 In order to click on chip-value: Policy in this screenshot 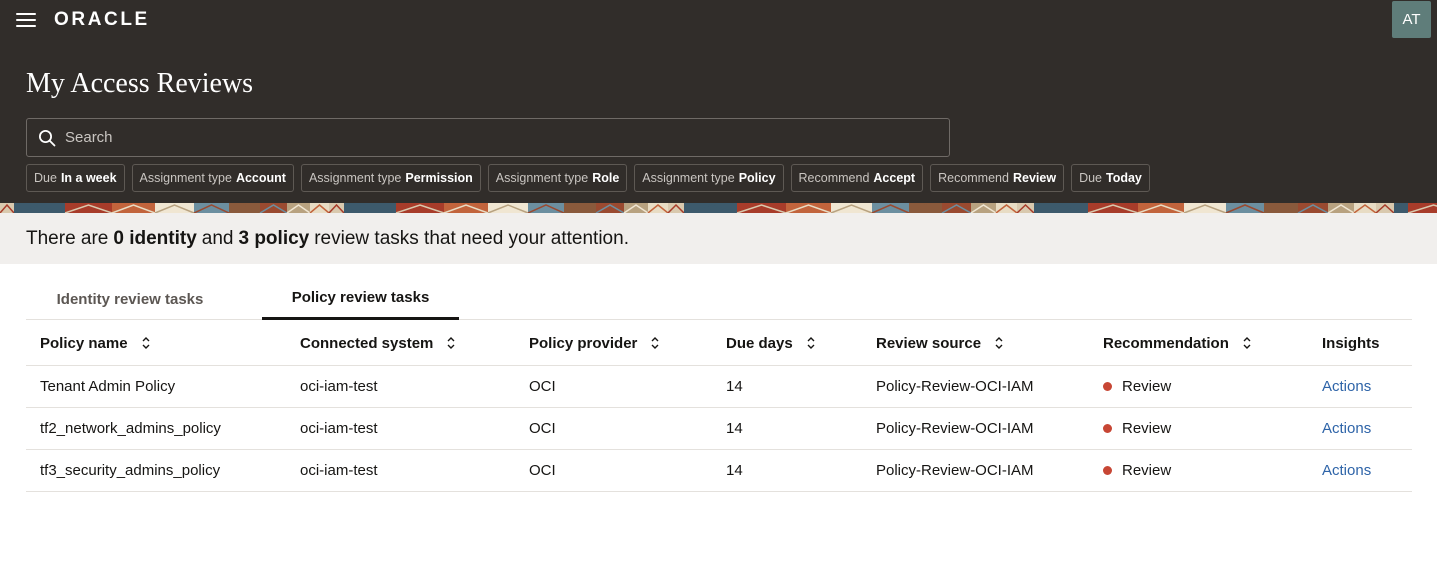, I will do `click(757, 178)`.